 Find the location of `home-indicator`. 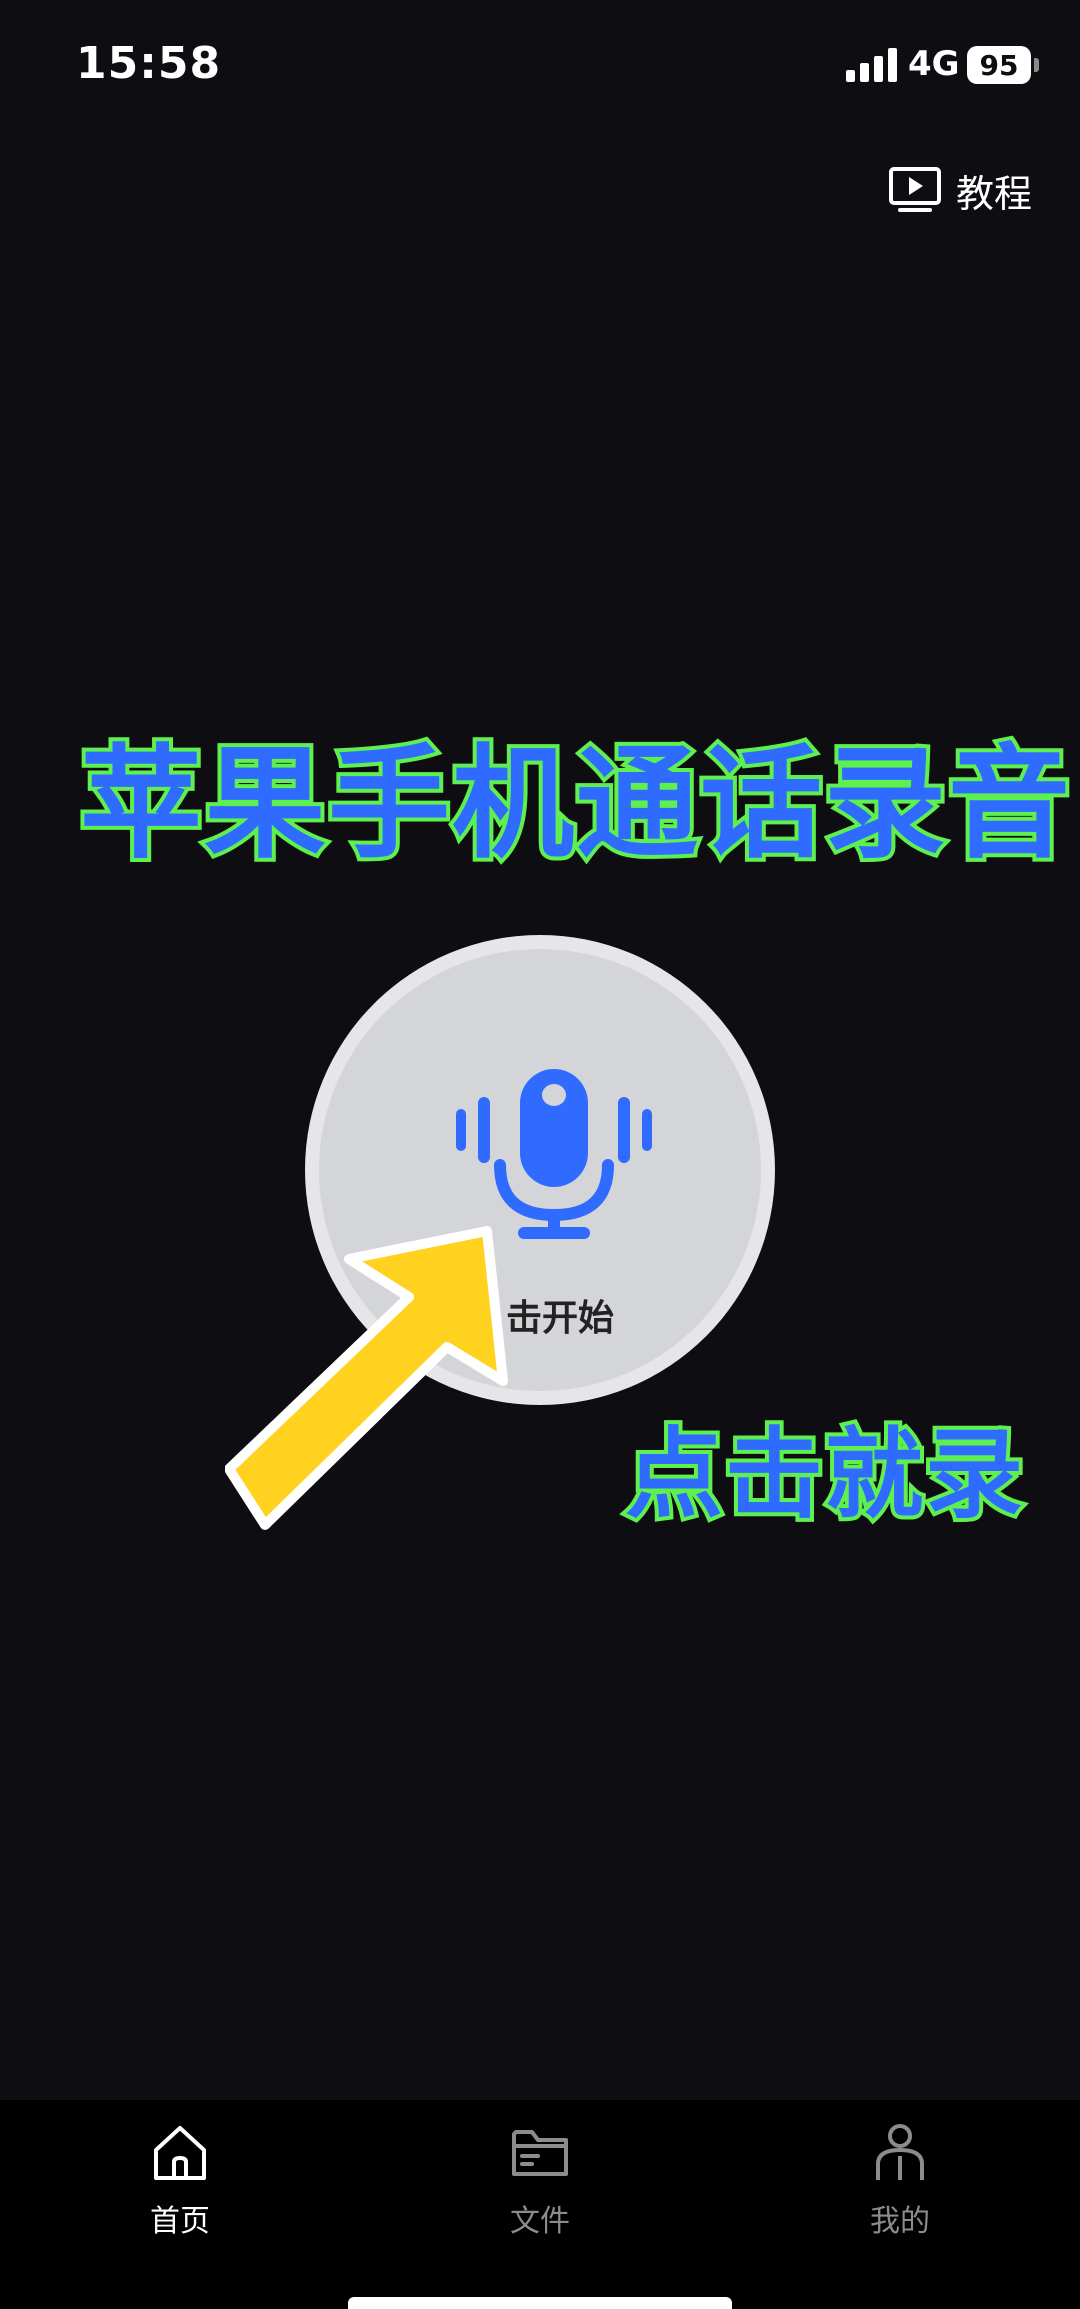

home-indicator is located at coordinates (540, 2303).